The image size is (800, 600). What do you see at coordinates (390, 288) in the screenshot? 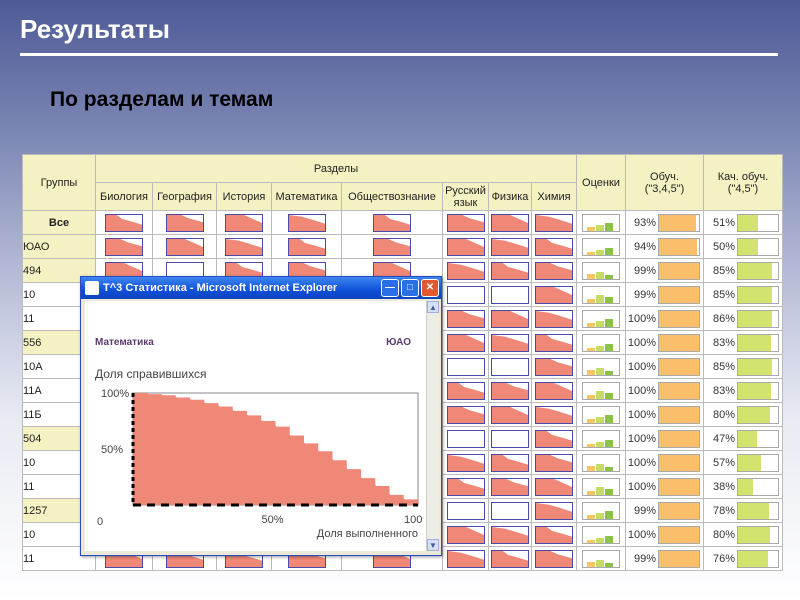
I see `minimize-icon: —` at bounding box center [390, 288].